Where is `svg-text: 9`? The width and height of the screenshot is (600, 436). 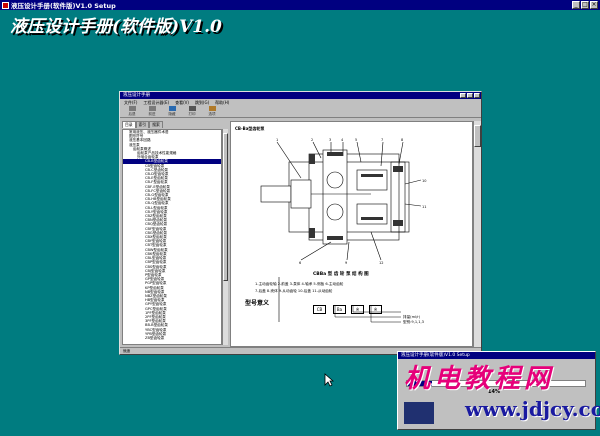
svg-text: 9 is located at coordinates (346, 263).